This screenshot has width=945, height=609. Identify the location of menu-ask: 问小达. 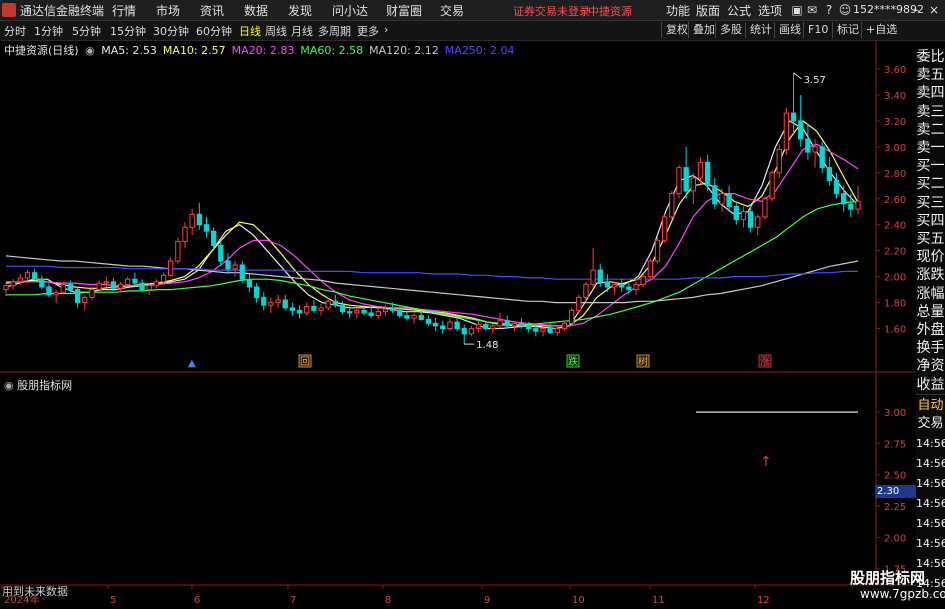
(350, 10).